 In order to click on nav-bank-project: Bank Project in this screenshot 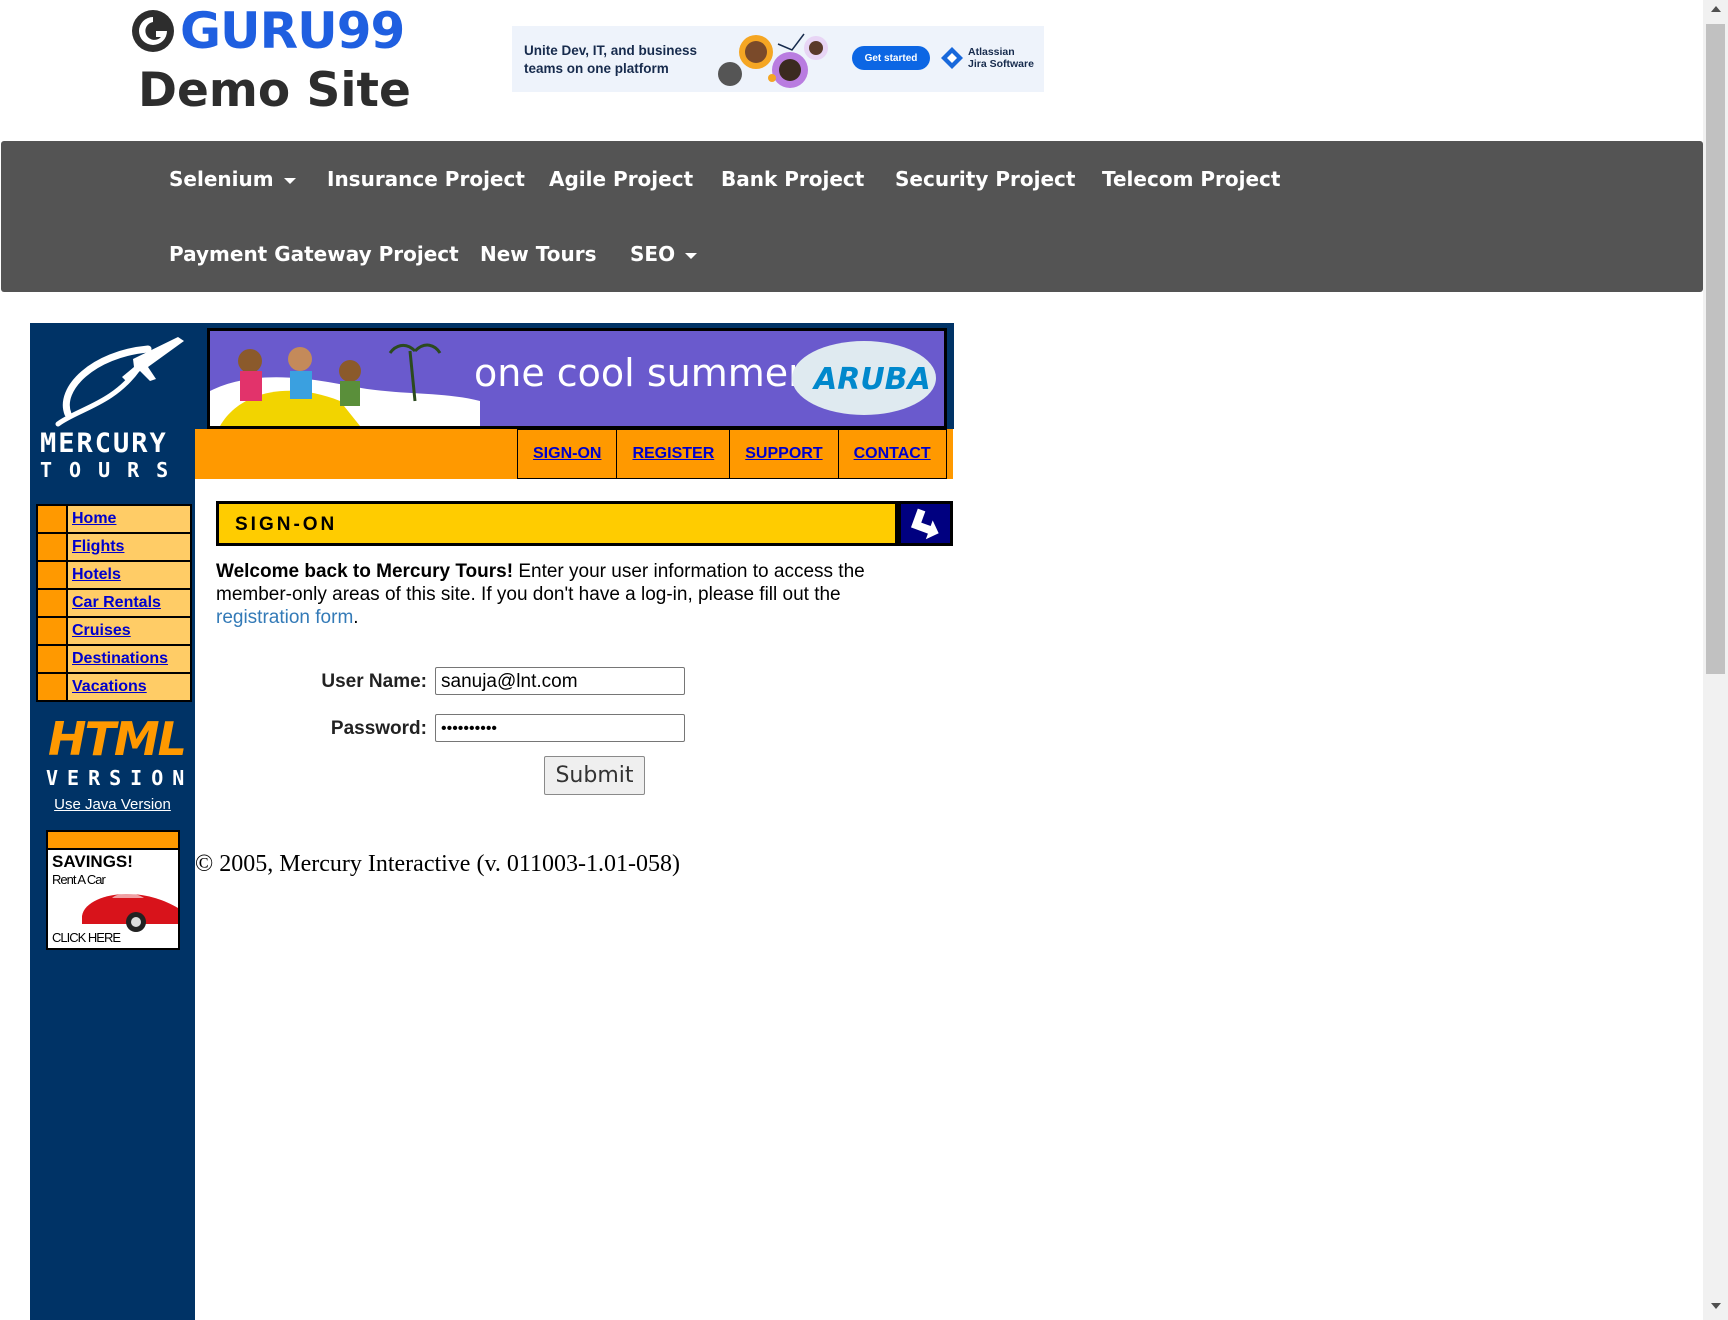, I will do `click(792, 179)`.